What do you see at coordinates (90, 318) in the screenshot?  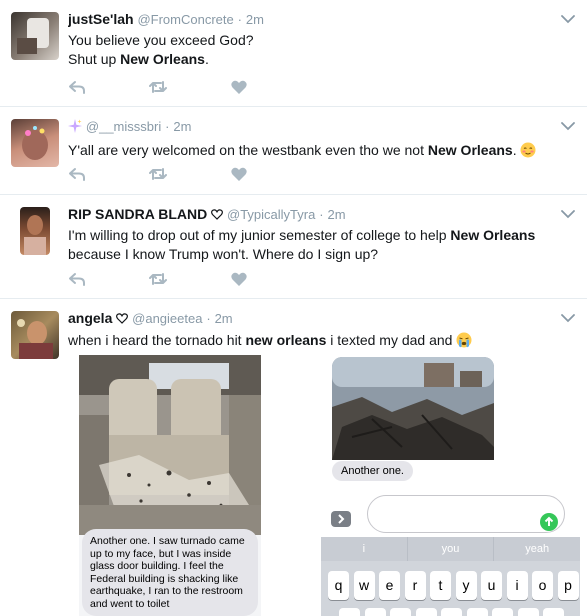 I see `display-name: angela` at bounding box center [90, 318].